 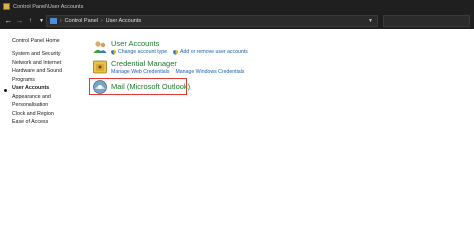 I want to click on nav-appearance-line1: Appearance and, so click(x=31, y=96).